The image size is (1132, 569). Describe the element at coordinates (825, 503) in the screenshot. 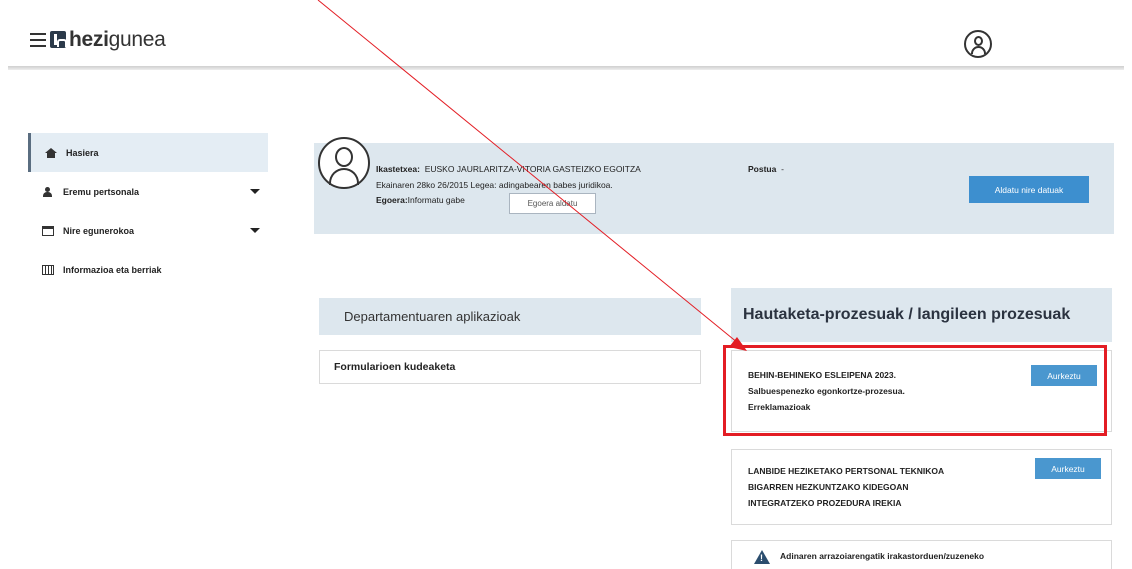

I see `process-title-line: INTEGRATZEKO PROZEDURA IREKIA` at that location.